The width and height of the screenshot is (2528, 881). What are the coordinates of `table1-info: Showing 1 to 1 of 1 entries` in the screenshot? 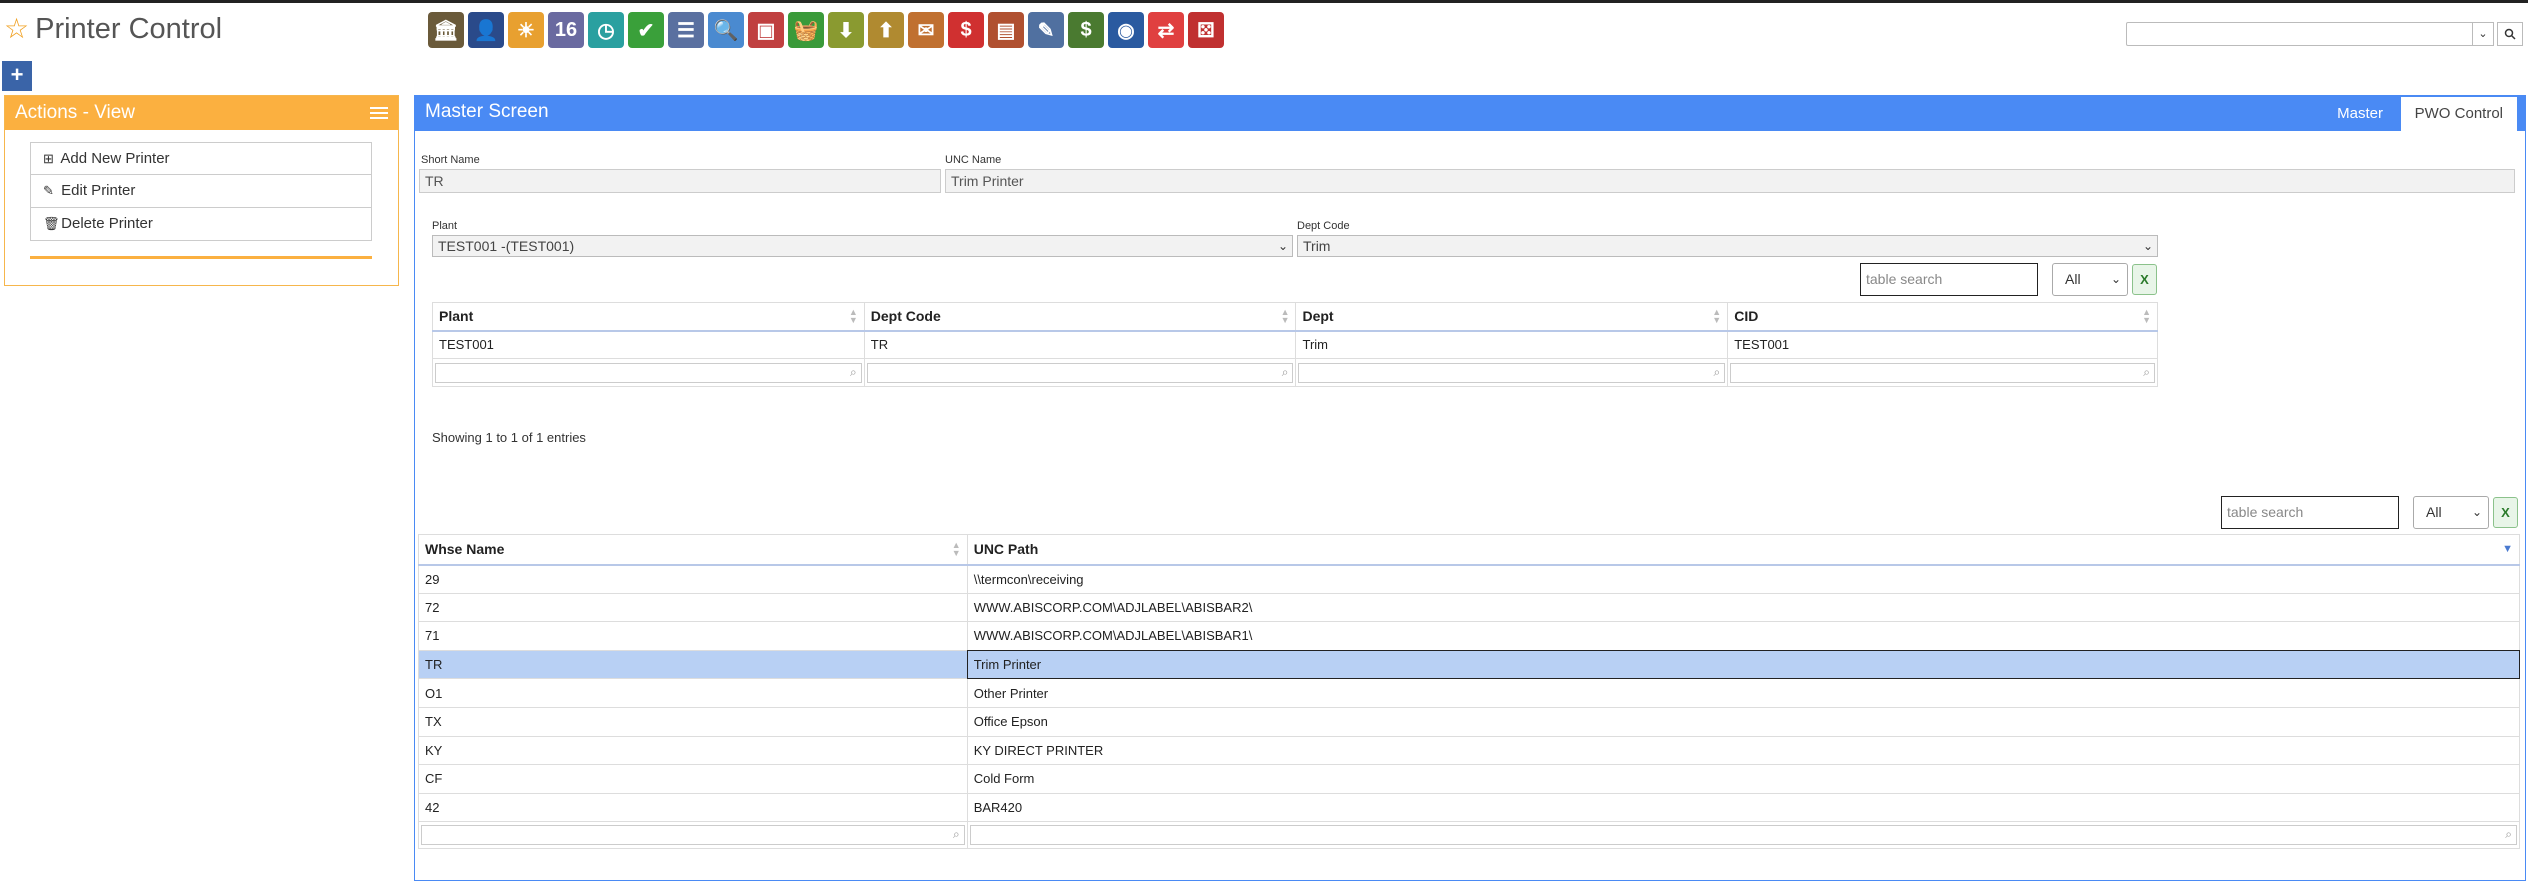 It's located at (509, 437).